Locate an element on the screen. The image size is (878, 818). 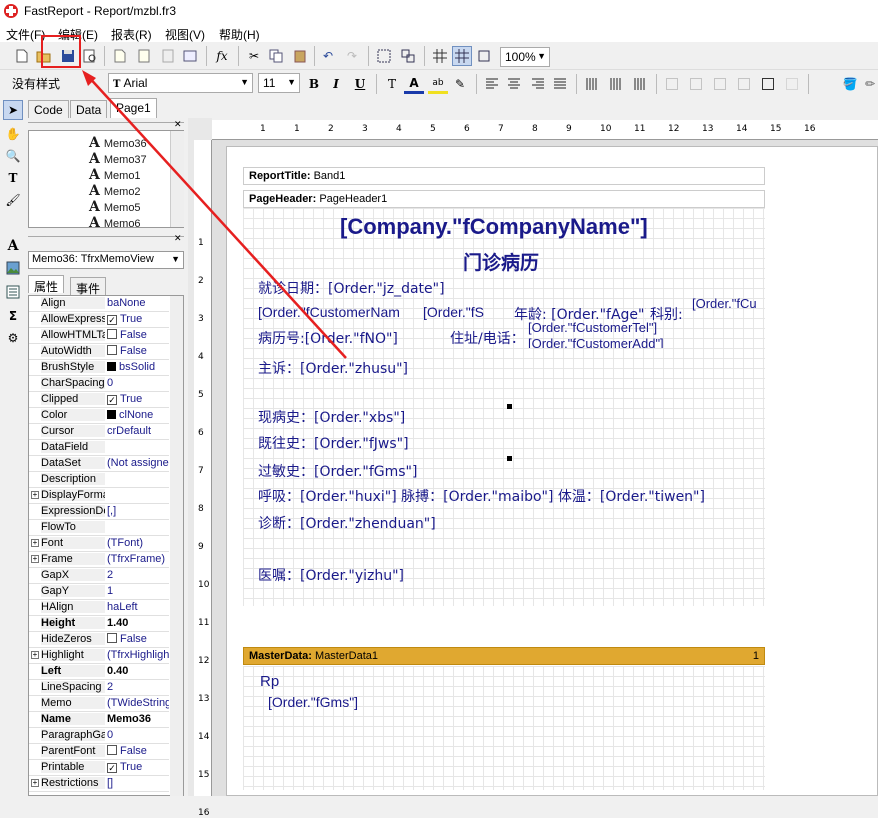
grid-icon is located at coordinates (440, 56).